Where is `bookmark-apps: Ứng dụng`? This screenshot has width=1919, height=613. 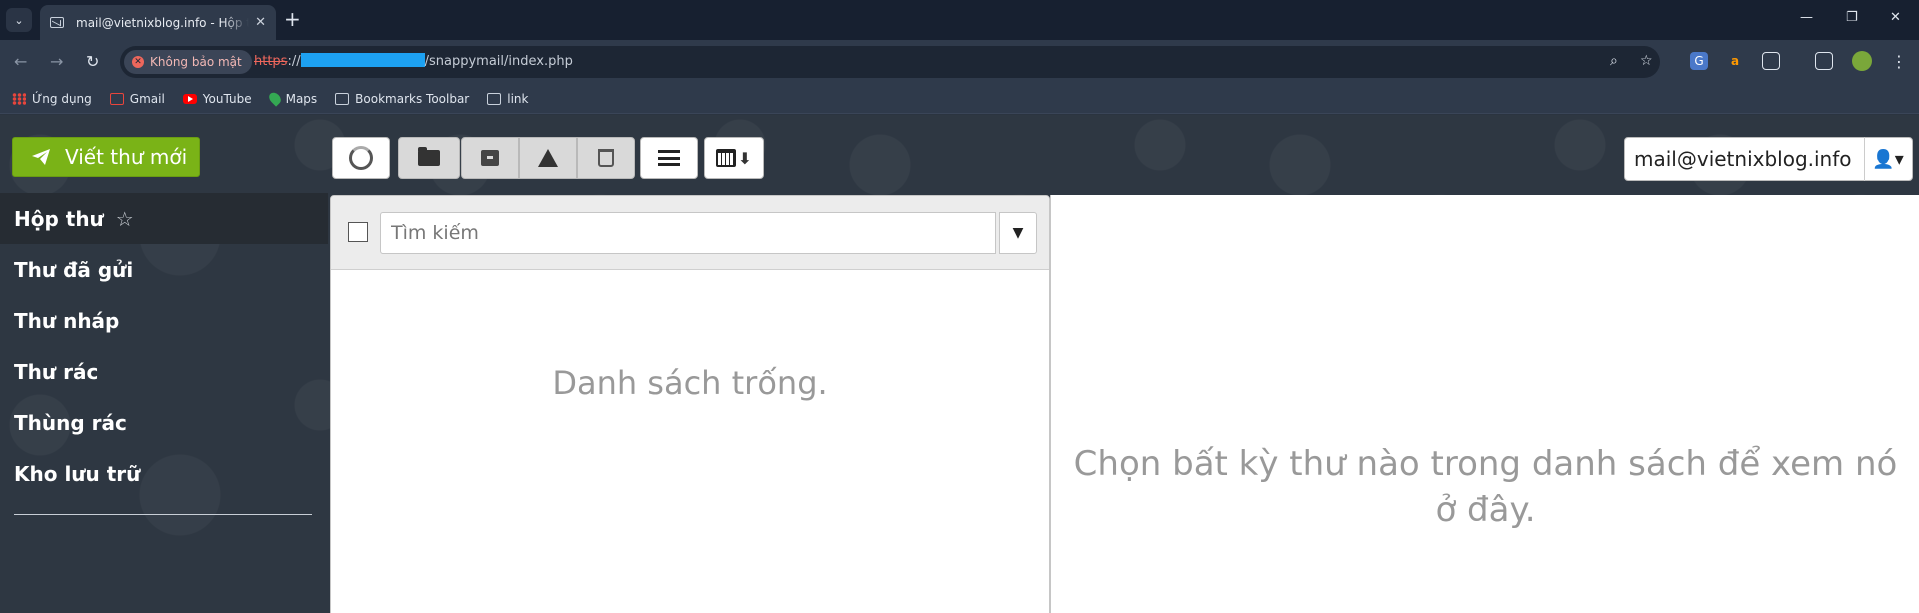 bookmark-apps: Ứng dụng is located at coordinates (52, 99).